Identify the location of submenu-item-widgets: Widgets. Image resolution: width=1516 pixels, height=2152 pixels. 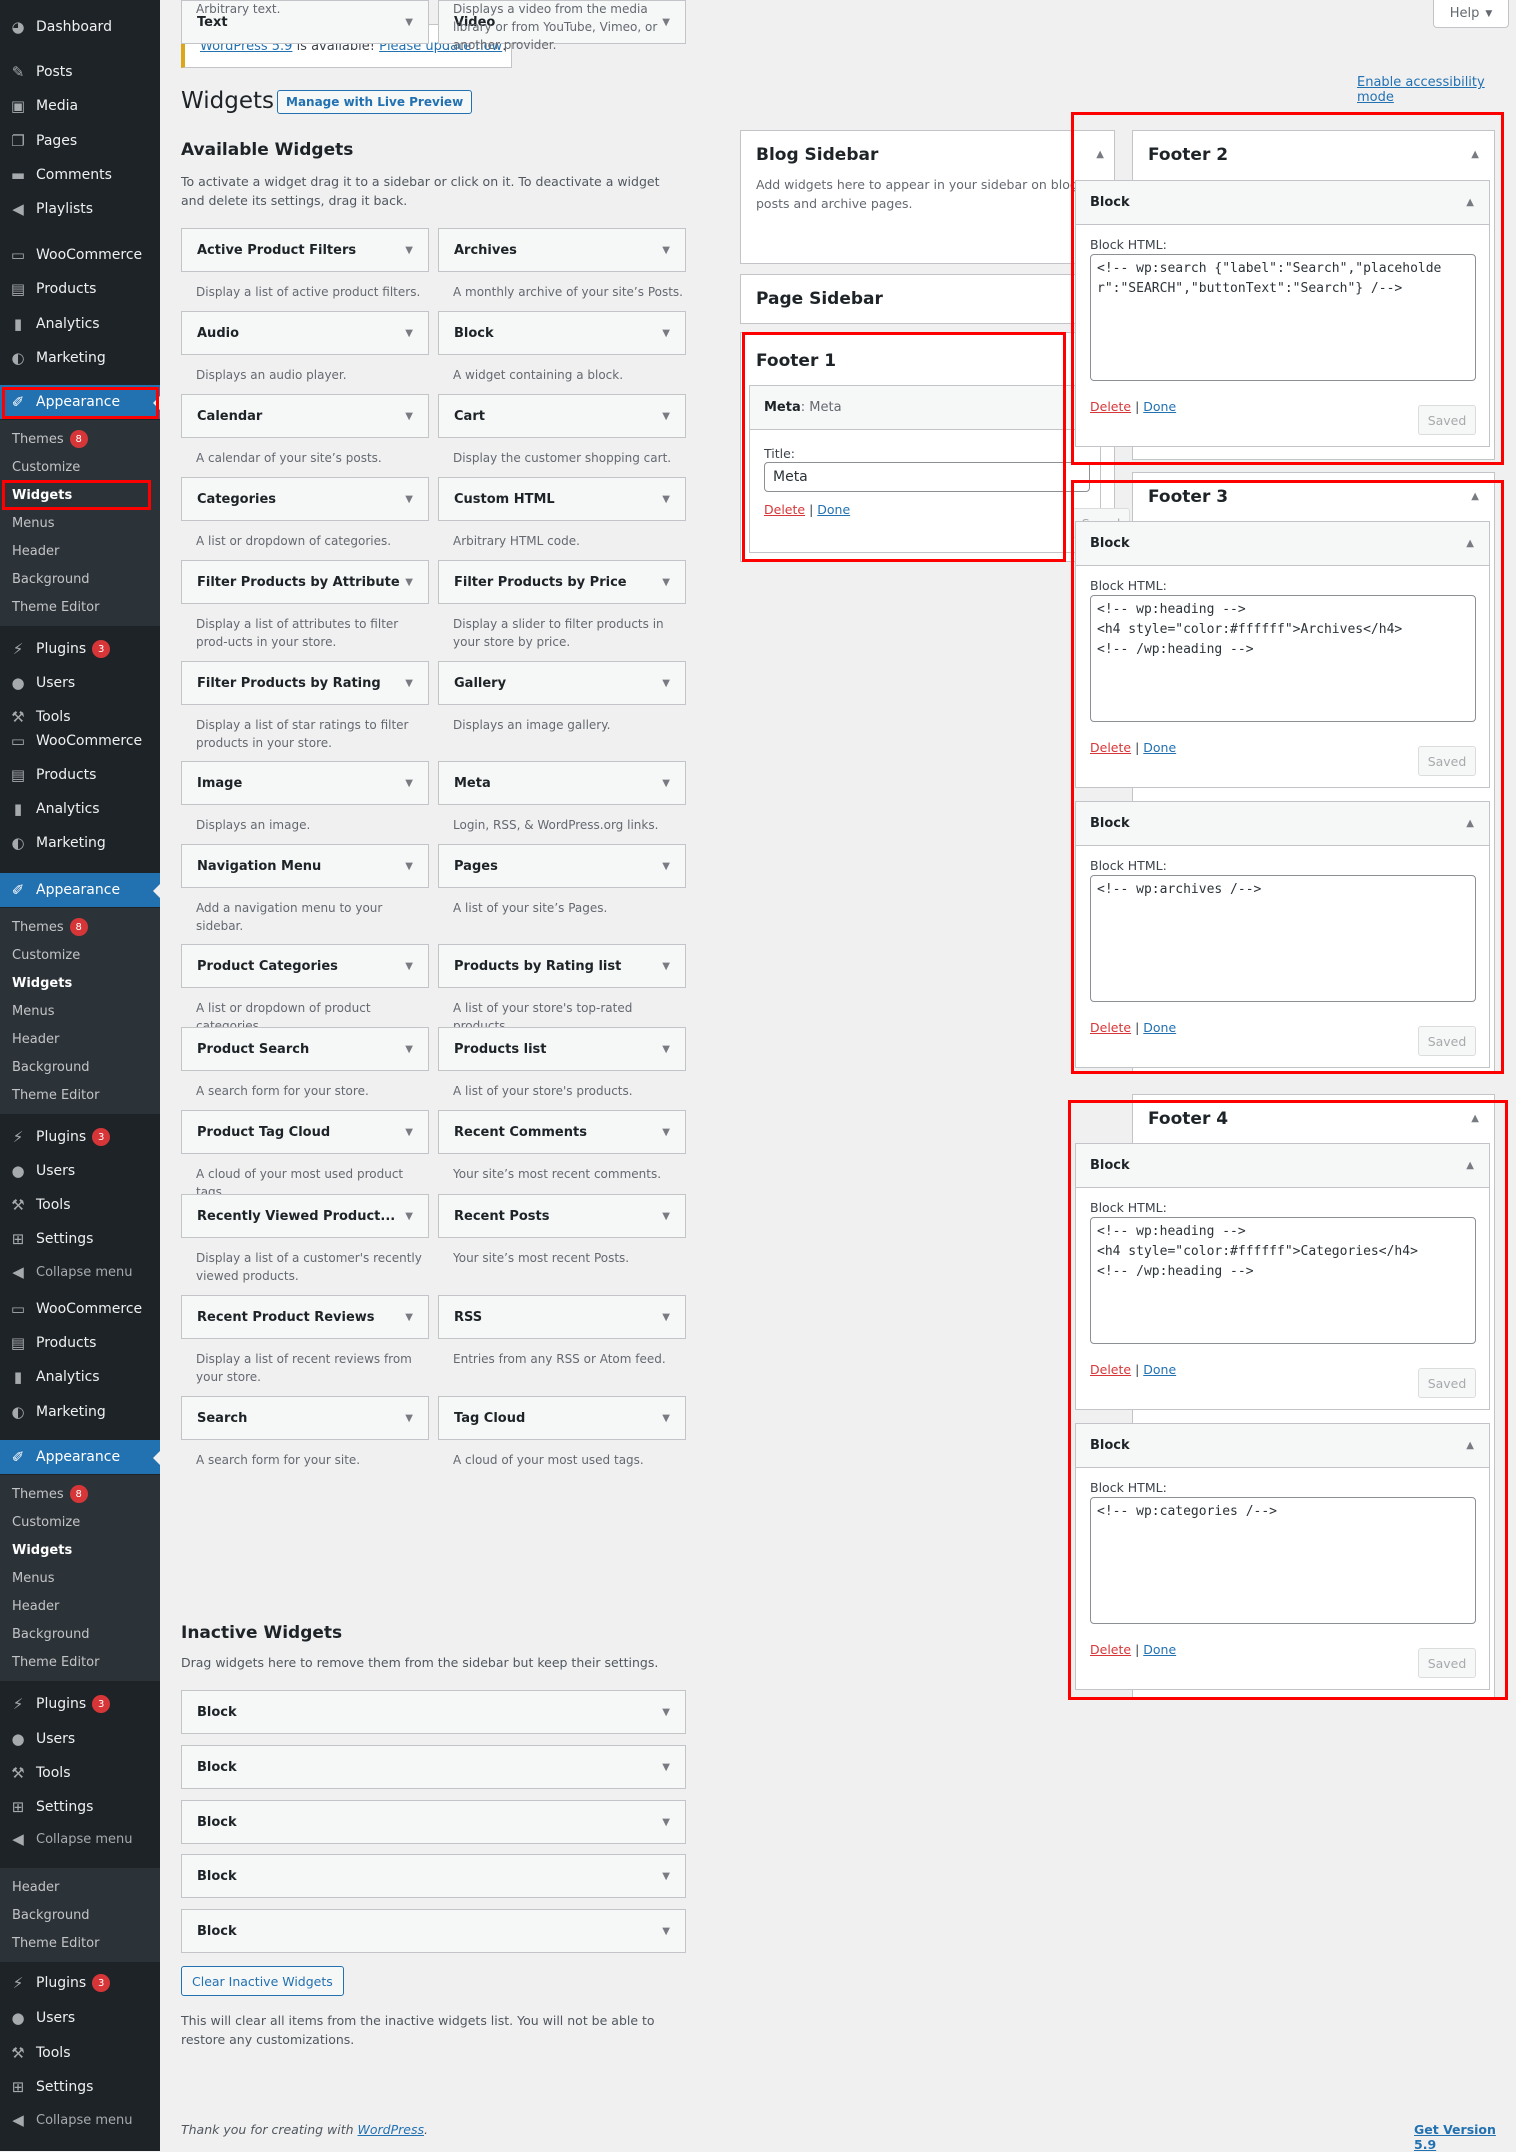
(80, 1550).